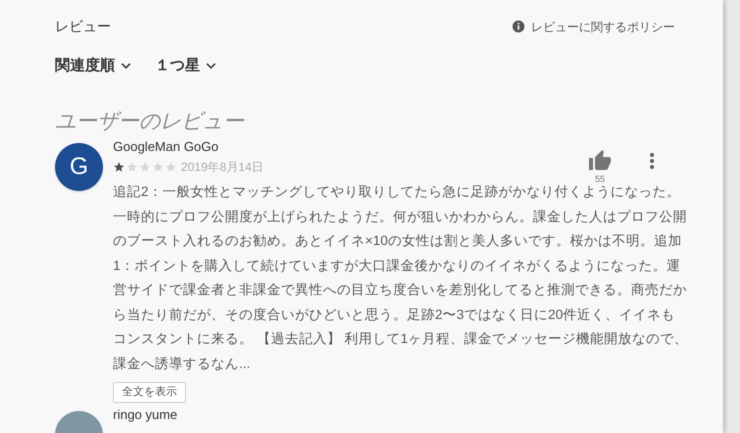 This screenshot has height=433, width=740. Describe the element at coordinates (518, 26) in the screenshot. I see `info-icon` at that location.